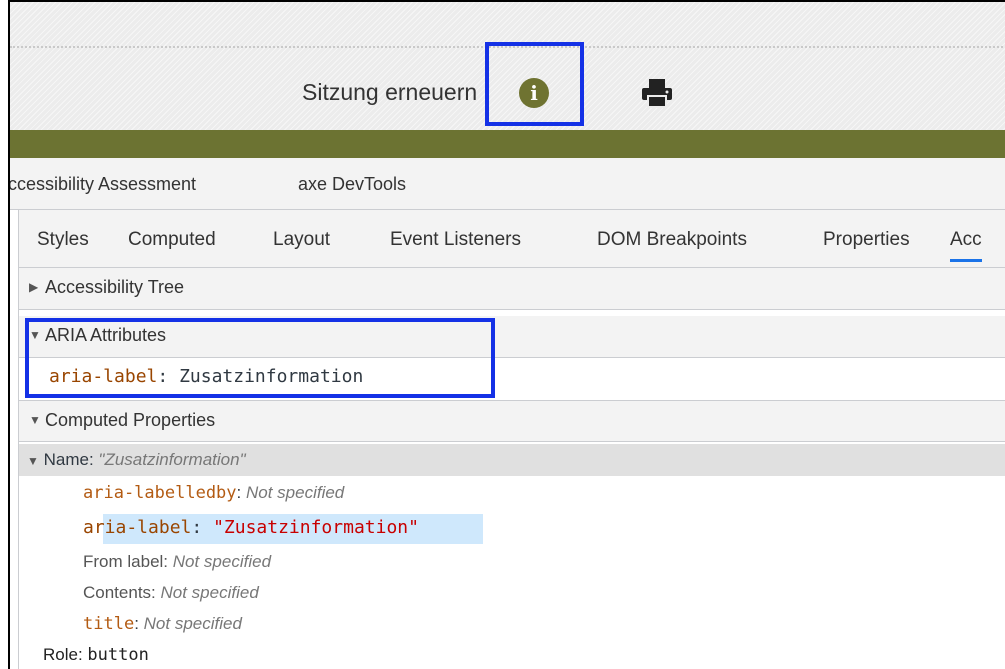 Image resolution: width=1005 pixels, height=669 pixels. I want to click on brand-color-band, so click(507, 144).